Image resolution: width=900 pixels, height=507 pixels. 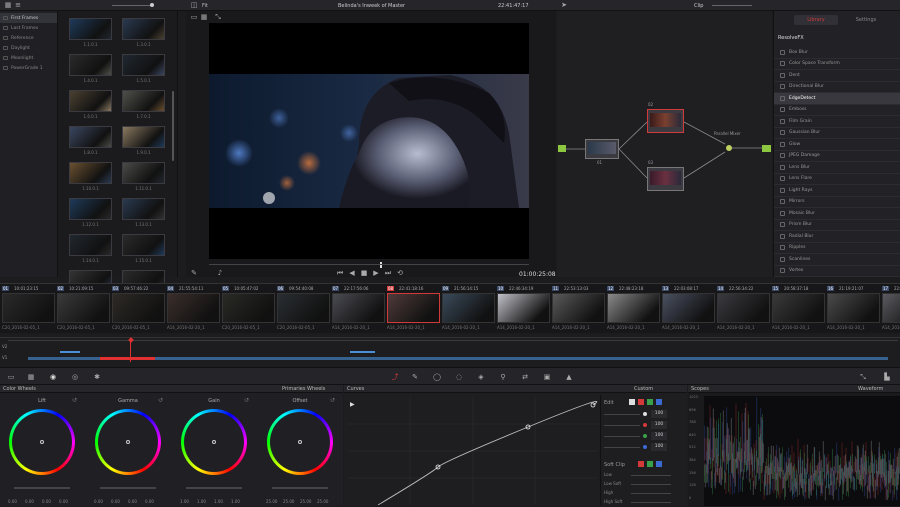 I want to click on soft-clip-r-toggle, so click(x=641, y=464).